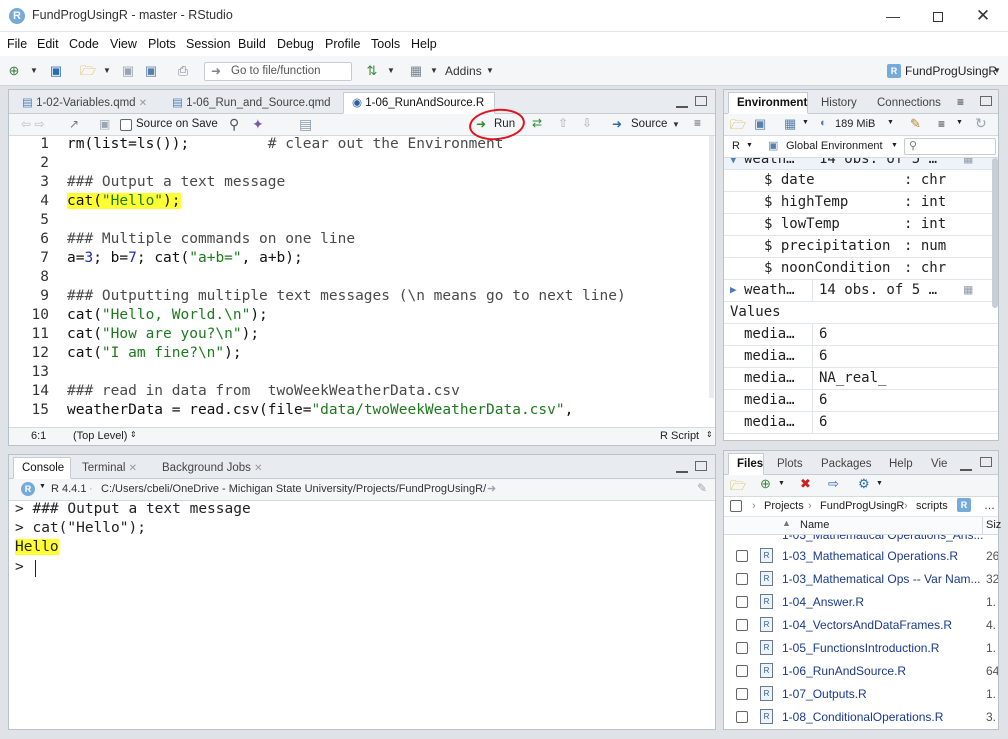 The image size is (1008, 739). Describe the element at coordinates (768, 103) in the screenshot. I see `tab-environment: Environment` at that location.